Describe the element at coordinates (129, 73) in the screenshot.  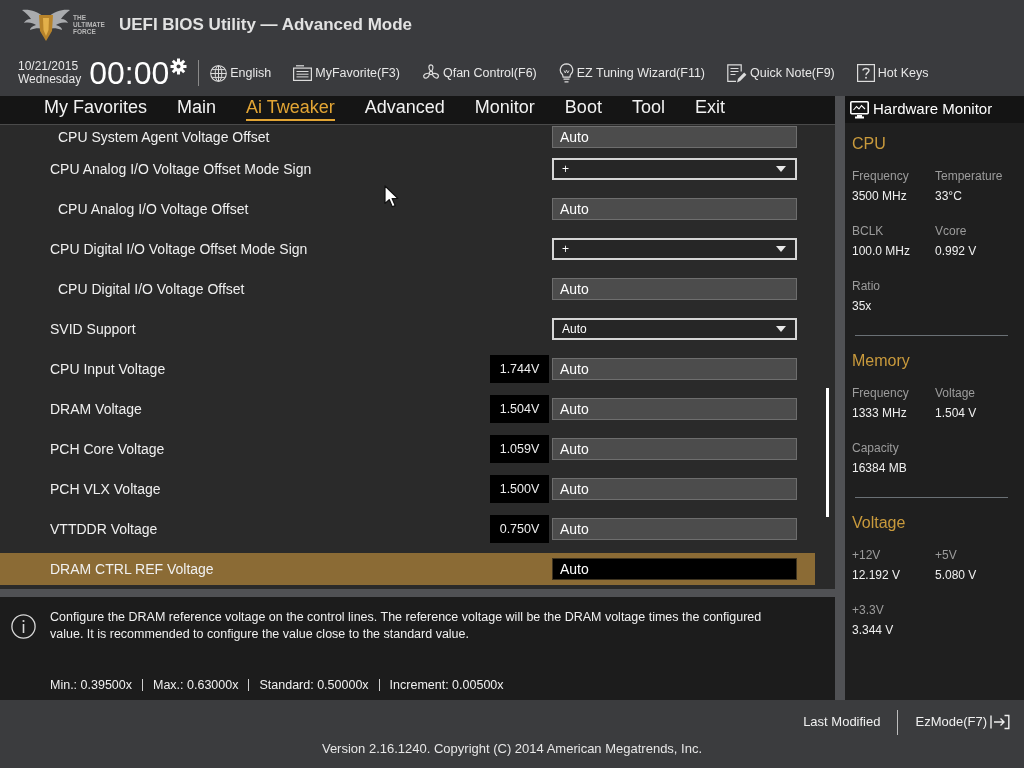
I see `clock-time: 00:00` at that location.